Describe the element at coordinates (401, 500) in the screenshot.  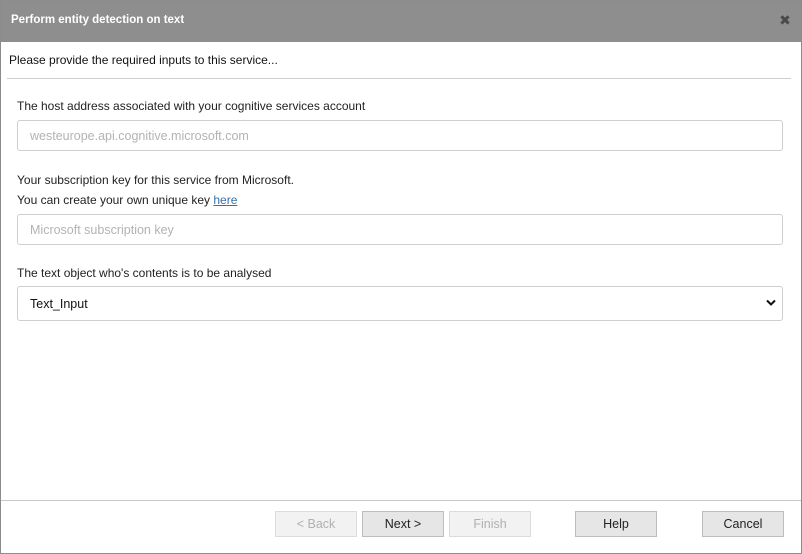
I see `footer-divider` at that location.